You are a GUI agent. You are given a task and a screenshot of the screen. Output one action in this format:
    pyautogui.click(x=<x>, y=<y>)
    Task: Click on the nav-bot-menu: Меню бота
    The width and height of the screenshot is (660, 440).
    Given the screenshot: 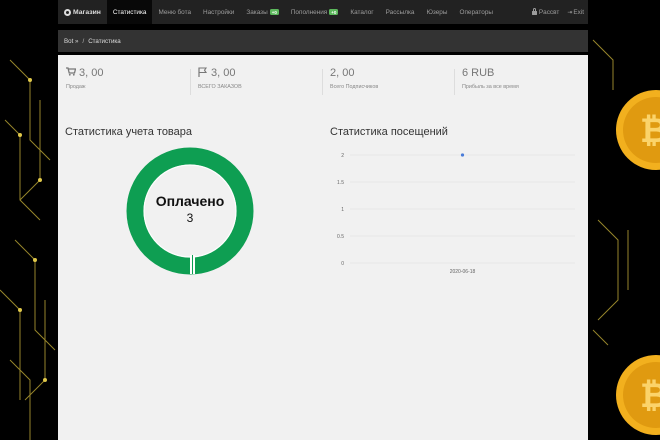 What is the action you would take?
    pyautogui.click(x=174, y=12)
    